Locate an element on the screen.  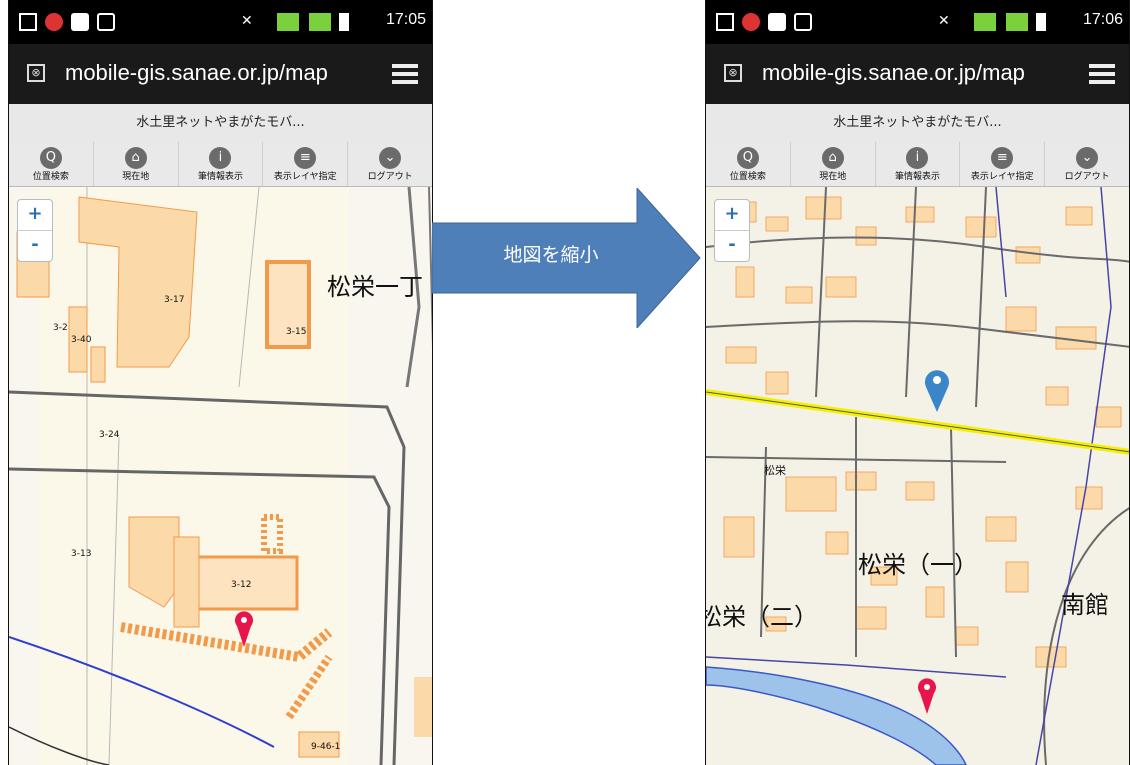
arrow-caption: 地図を縮小 is located at coordinates (551, 255).